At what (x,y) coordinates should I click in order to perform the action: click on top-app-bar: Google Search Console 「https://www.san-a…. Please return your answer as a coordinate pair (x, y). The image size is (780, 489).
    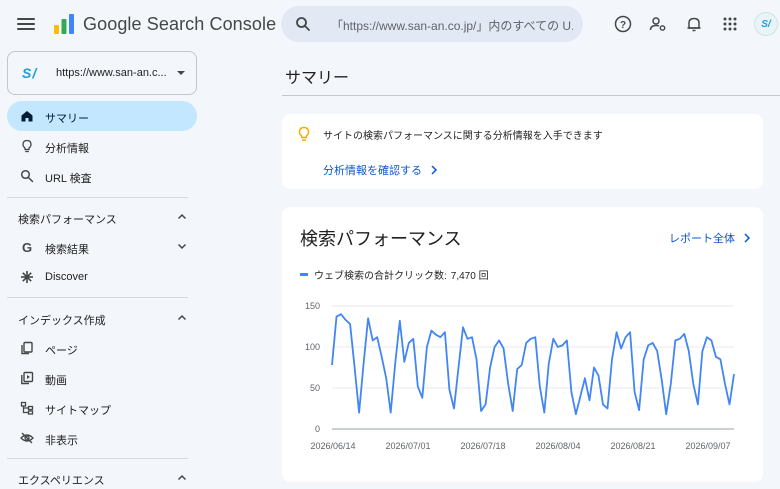
    Looking at the image, I should click on (390, 24).